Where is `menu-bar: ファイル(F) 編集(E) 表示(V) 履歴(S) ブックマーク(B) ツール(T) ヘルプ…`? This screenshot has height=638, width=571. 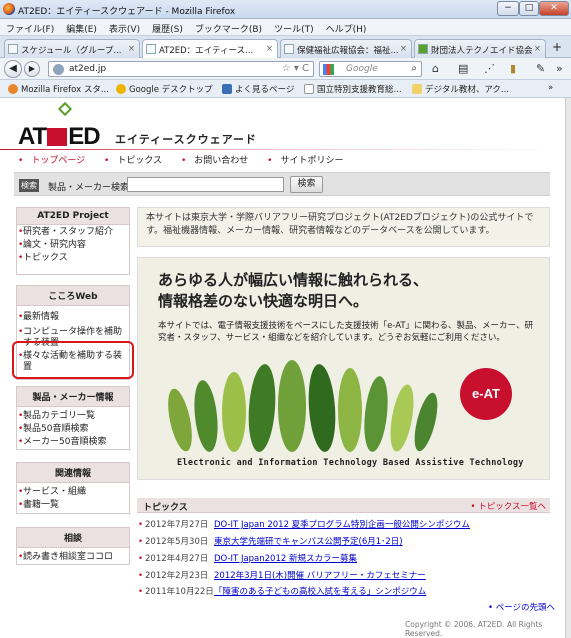
menu-bar: ファイル(F) 編集(E) 表示(V) 履歴(S) ブックマーク(B) ツール(T) ヘルプ… is located at coordinates (285, 27).